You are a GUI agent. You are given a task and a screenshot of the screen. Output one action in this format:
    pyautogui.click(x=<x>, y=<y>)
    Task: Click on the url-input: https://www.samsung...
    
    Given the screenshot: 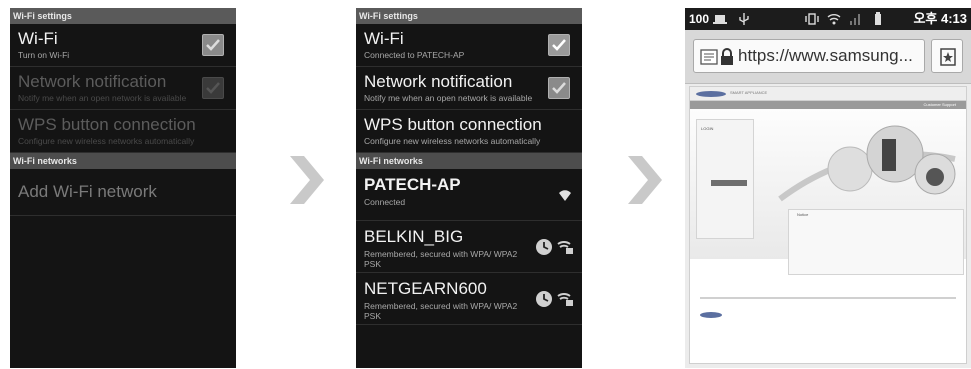 What is the action you would take?
    pyautogui.click(x=809, y=56)
    